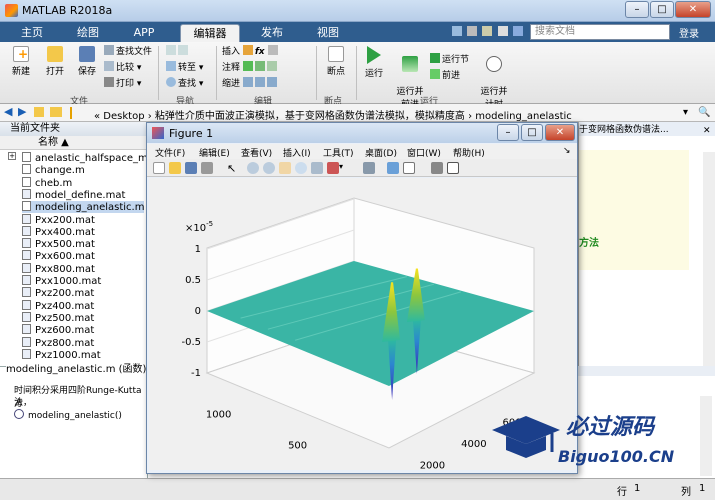  What do you see at coordinates (58, 231) in the screenshot?
I see `file-item: Pxx400.mat` at bounding box center [58, 231].